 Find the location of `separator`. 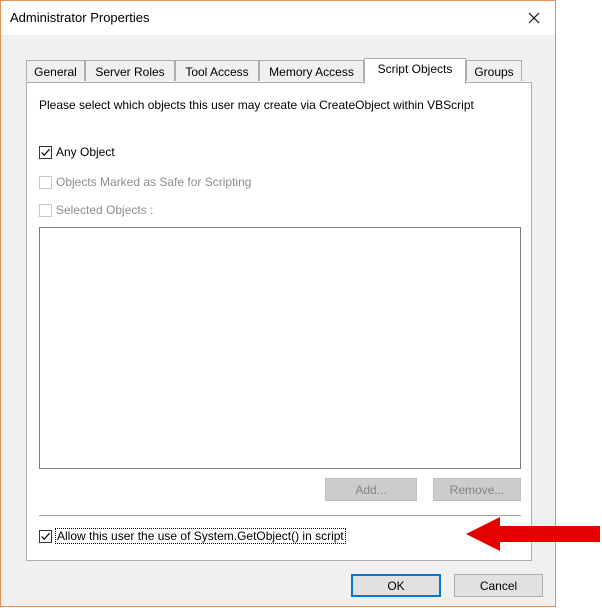

separator is located at coordinates (280, 515).